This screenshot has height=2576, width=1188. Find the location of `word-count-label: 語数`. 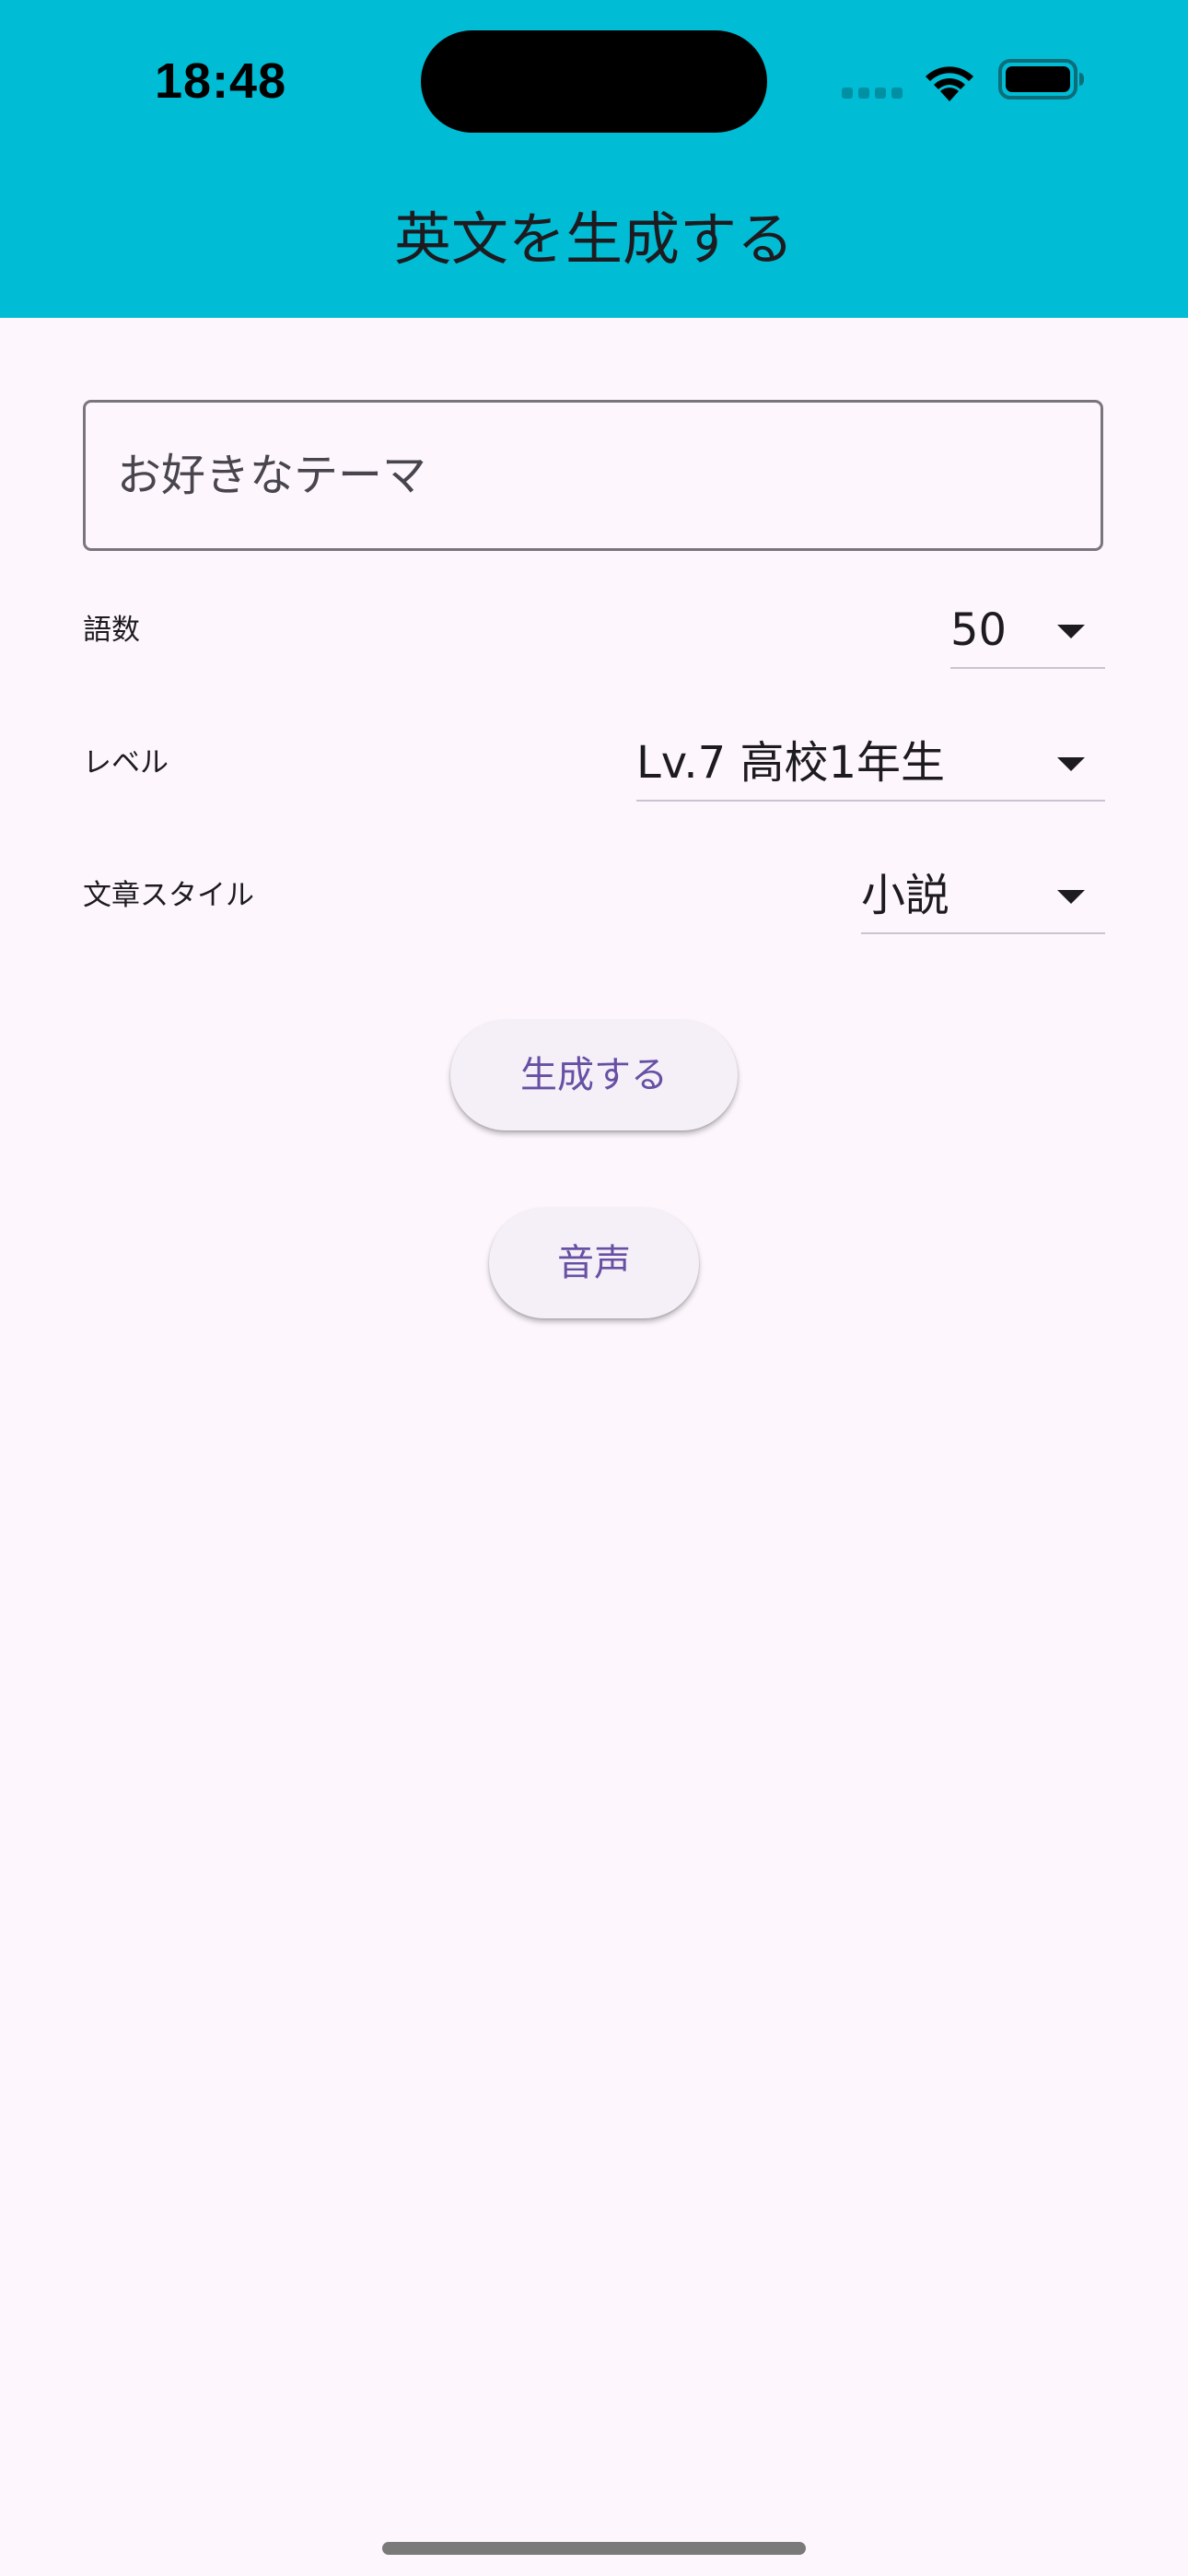

word-count-label: 語数 is located at coordinates (111, 630).